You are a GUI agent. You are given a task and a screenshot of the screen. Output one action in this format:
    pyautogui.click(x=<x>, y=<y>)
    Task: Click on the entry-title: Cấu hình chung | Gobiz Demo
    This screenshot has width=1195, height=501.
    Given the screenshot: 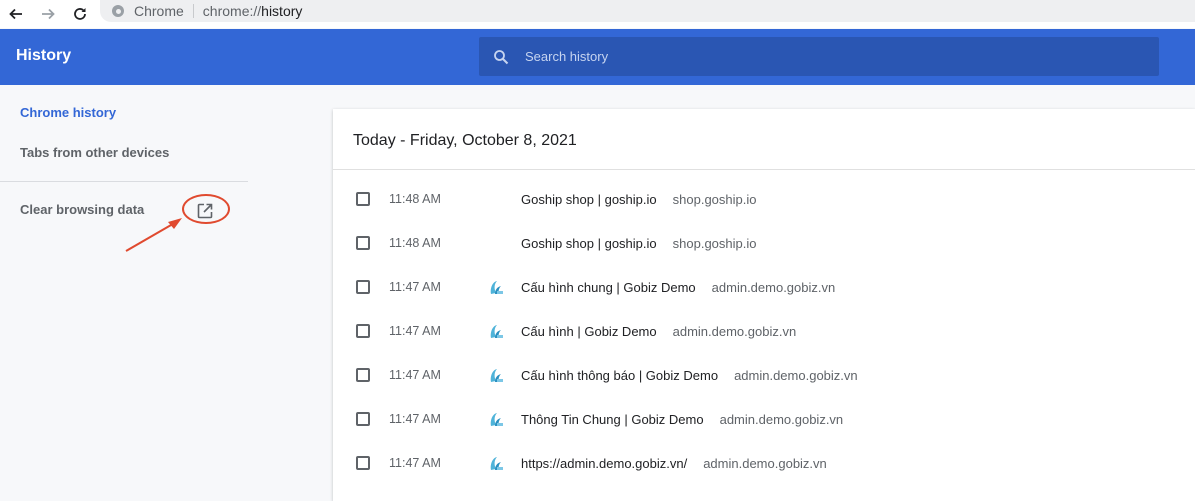 What is the action you would take?
    pyautogui.click(x=608, y=287)
    